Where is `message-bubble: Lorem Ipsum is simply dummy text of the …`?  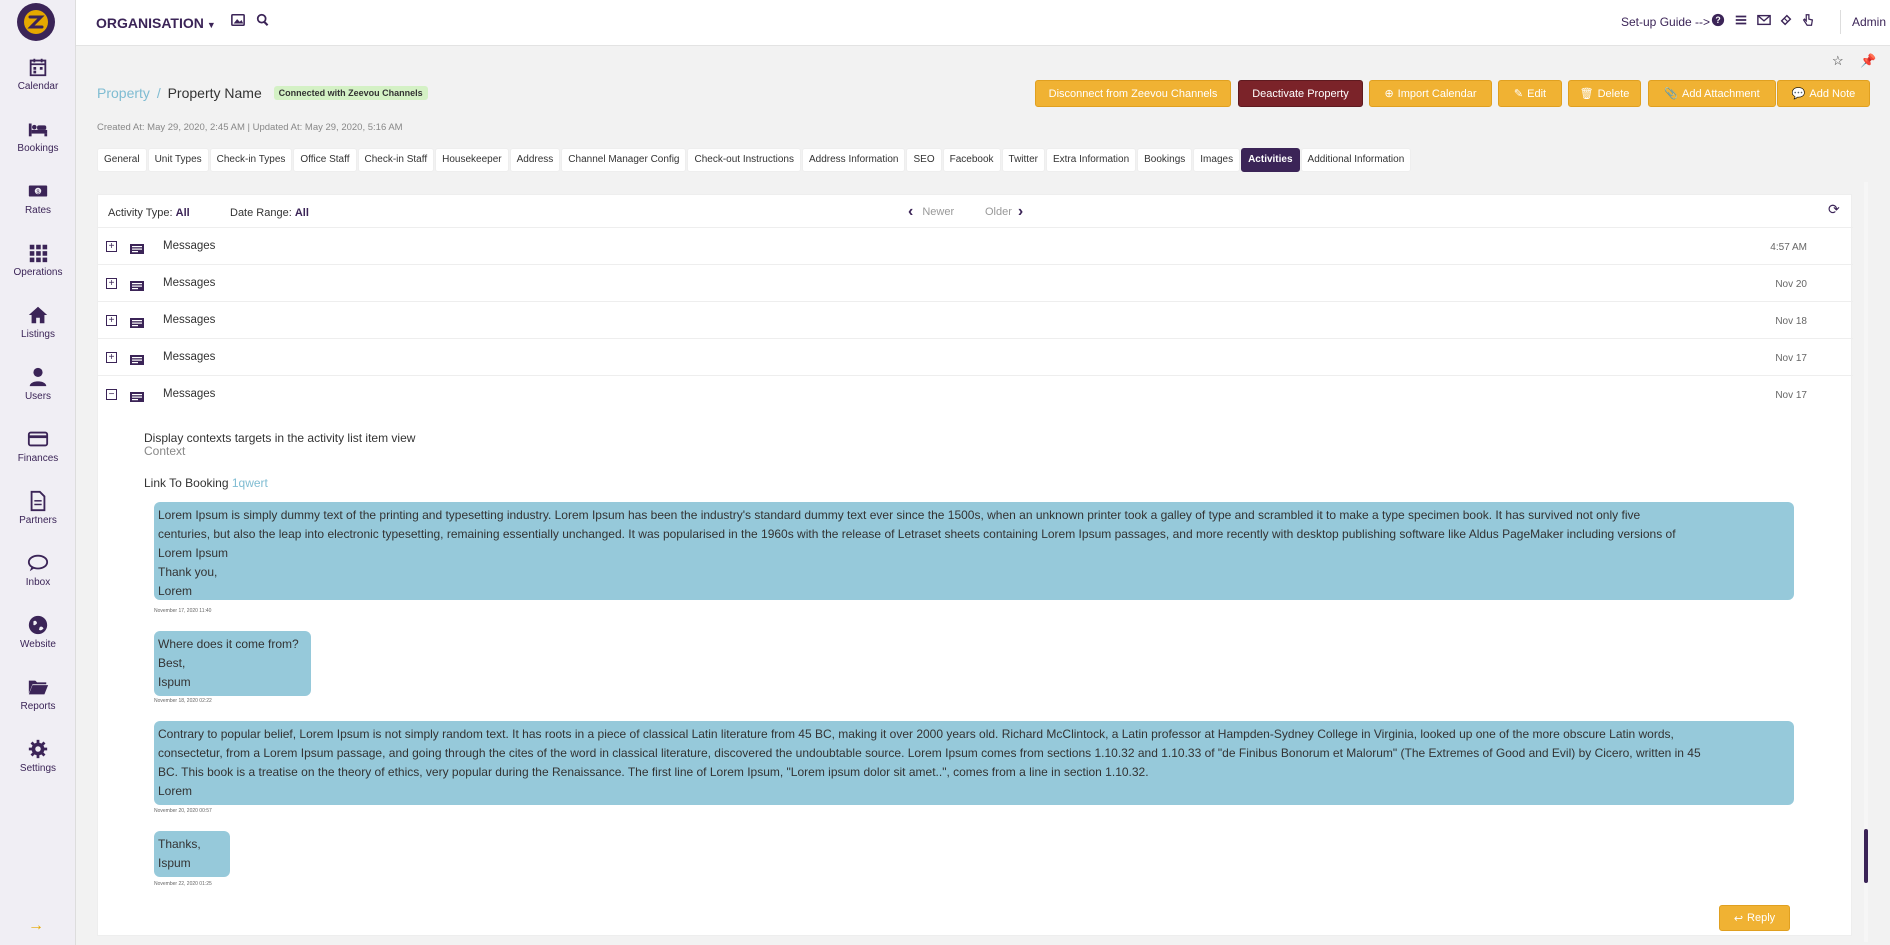
message-bubble: Lorem Ipsum is simply dummy text of the … is located at coordinates (974, 551).